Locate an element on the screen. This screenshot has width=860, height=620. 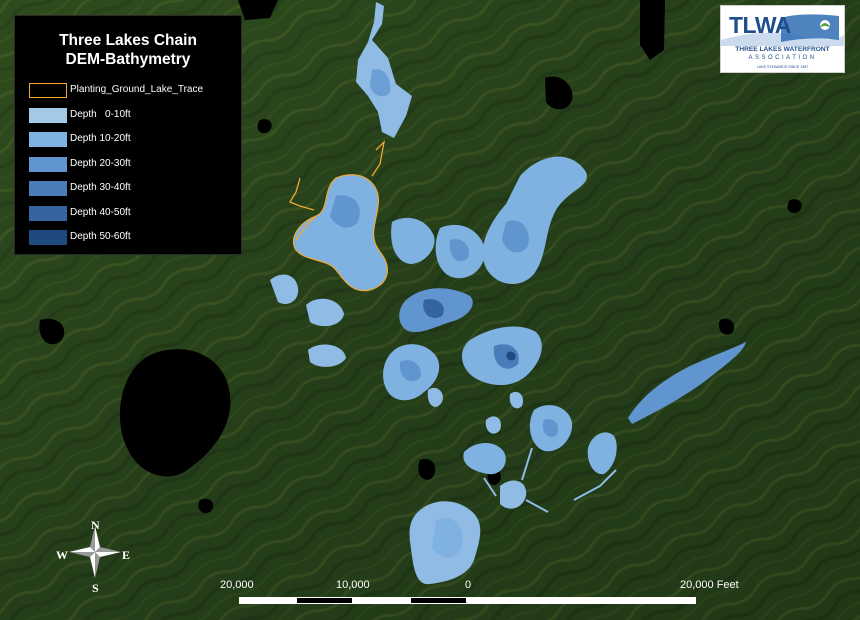
legend-item: Depth 10-20ft is located at coordinates (128, 140).